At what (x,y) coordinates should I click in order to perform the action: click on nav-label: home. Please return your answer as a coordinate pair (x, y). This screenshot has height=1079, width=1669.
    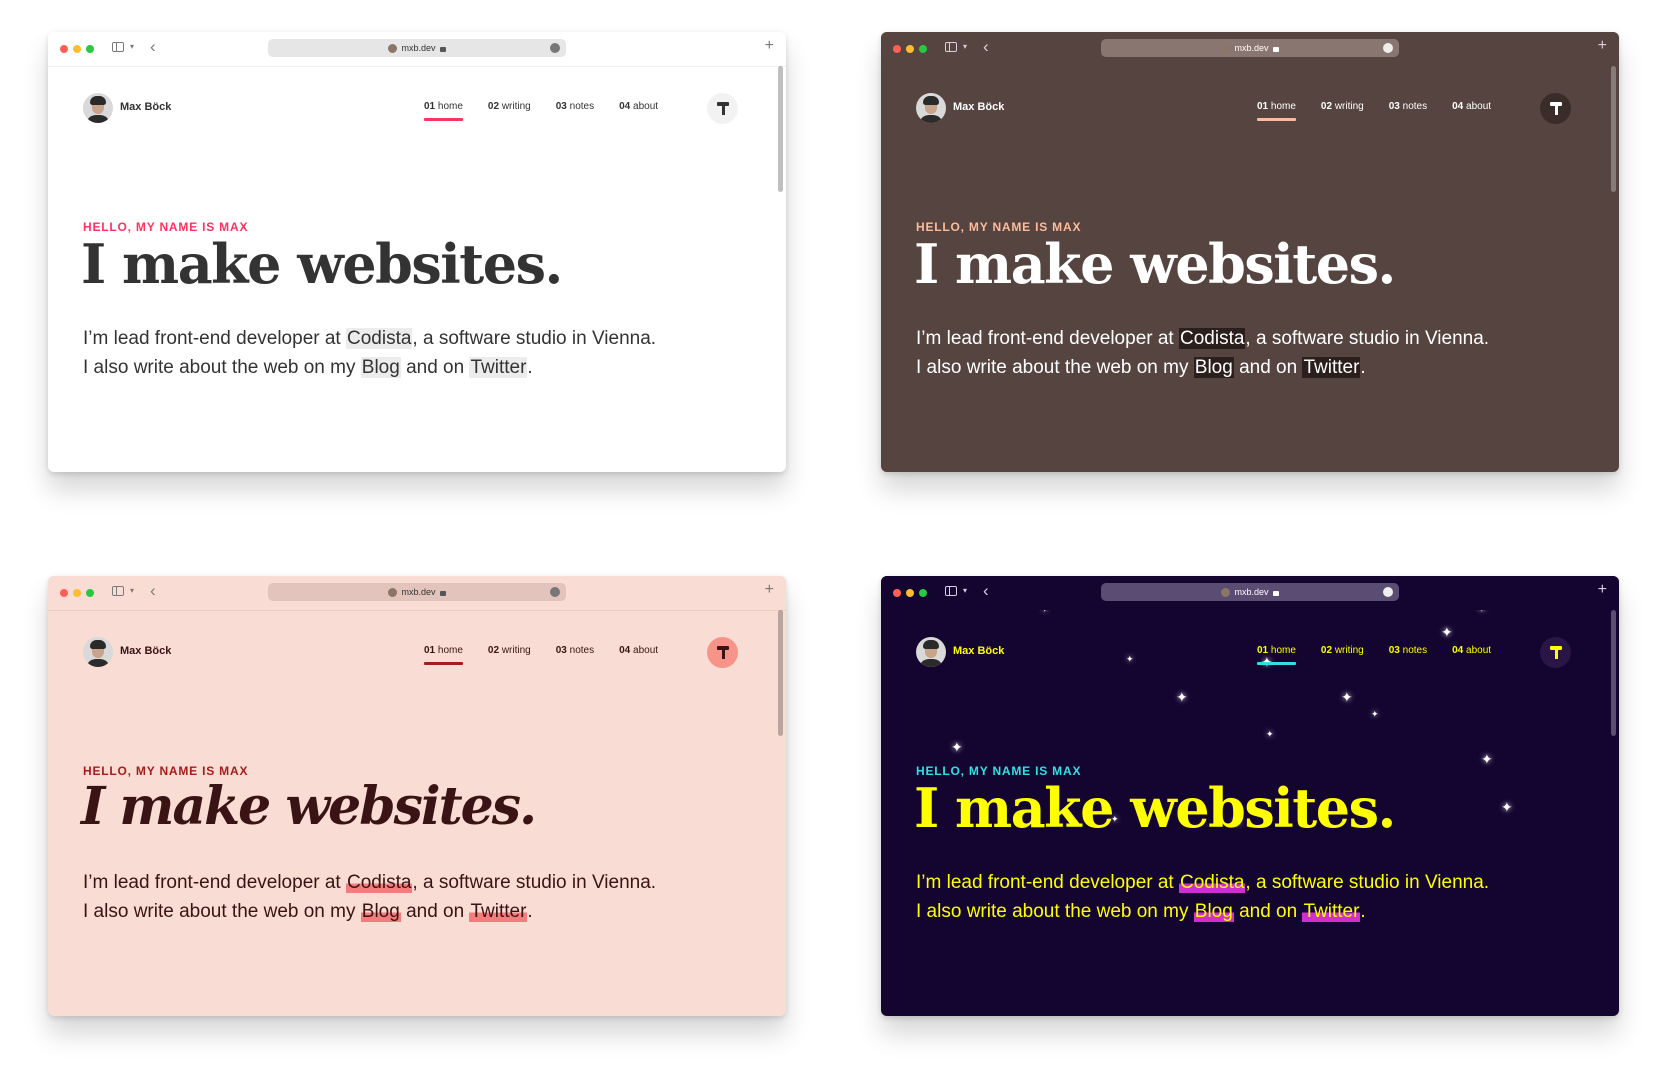
    Looking at the image, I should click on (1283, 650).